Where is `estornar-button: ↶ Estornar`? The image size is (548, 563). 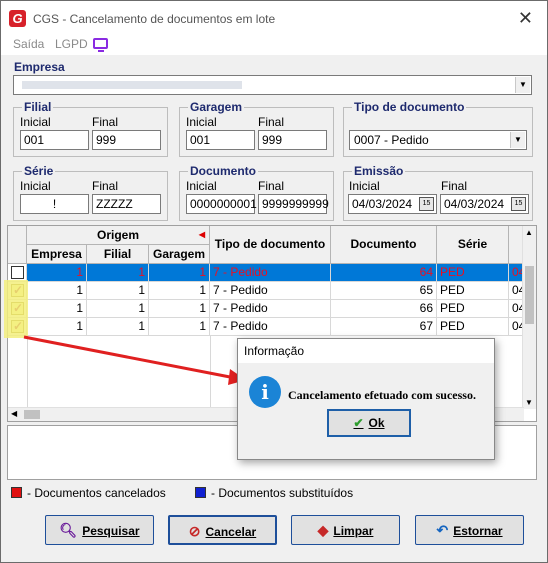 estornar-button: ↶ Estornar is located at coordinates (469, 530).